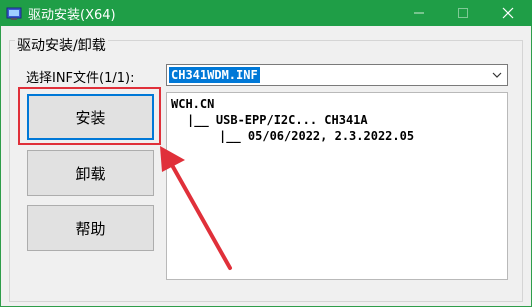 This screenshot has height=307, width=532. What do you see at coordinates (266, 13) in the screenshot?
I see `title-bar: 驱动安装(X64)` at bounding box center [266, 13].